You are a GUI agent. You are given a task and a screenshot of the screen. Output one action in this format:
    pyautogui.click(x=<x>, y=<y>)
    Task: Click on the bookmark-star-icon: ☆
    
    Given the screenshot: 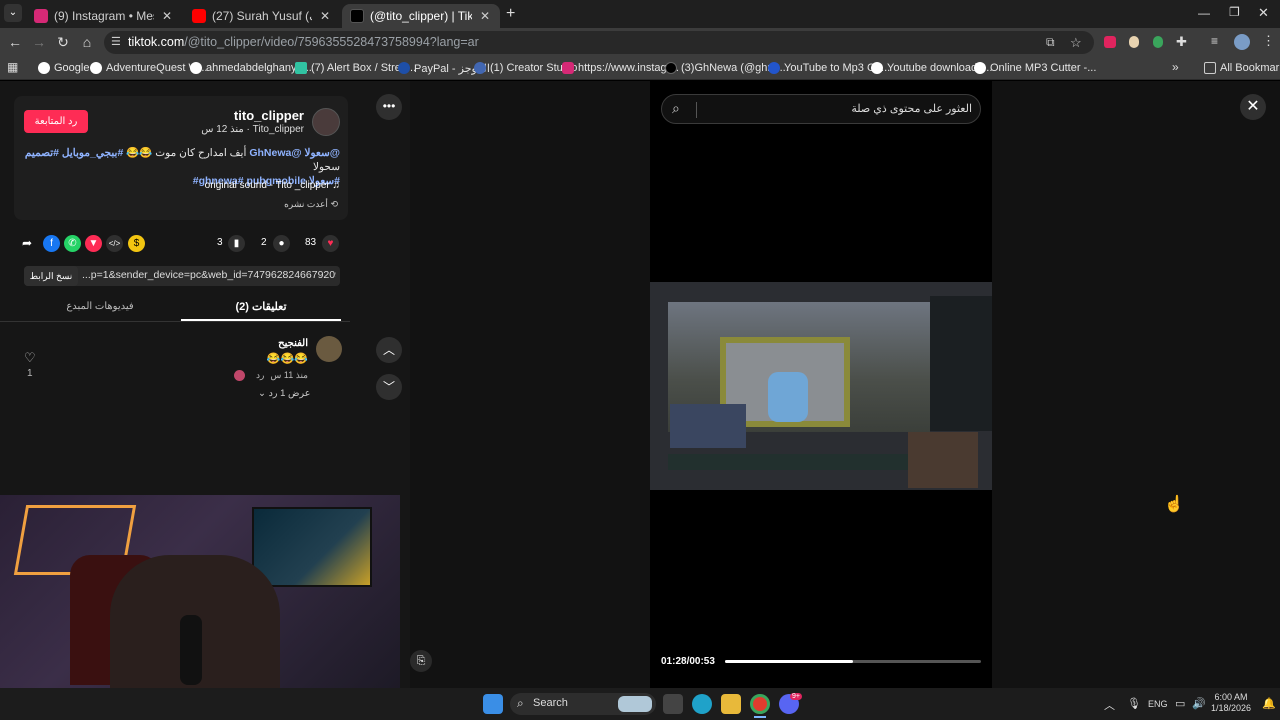 What is the action you would take?
    pyautogui.click(x=1076, y=42)
    